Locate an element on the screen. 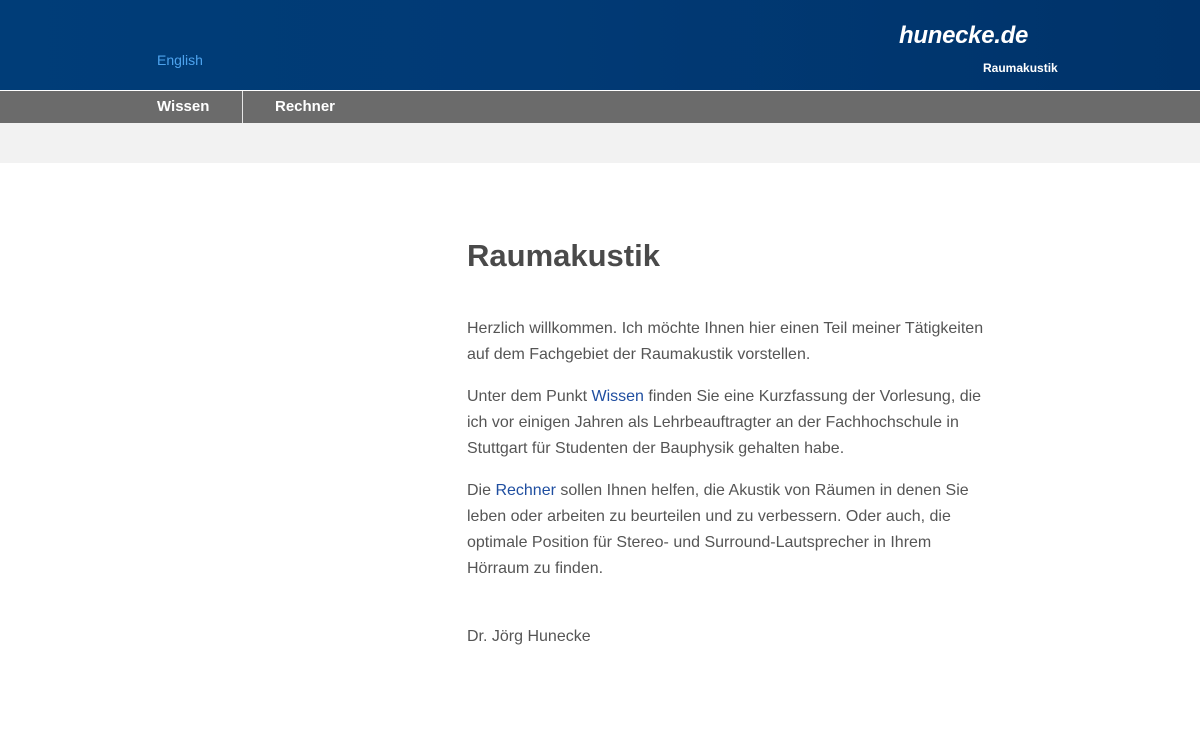 Image resolution: width=1200 pixels, height=740 pixels. wissen-link: Wissen is located at coordinates (618, 396).